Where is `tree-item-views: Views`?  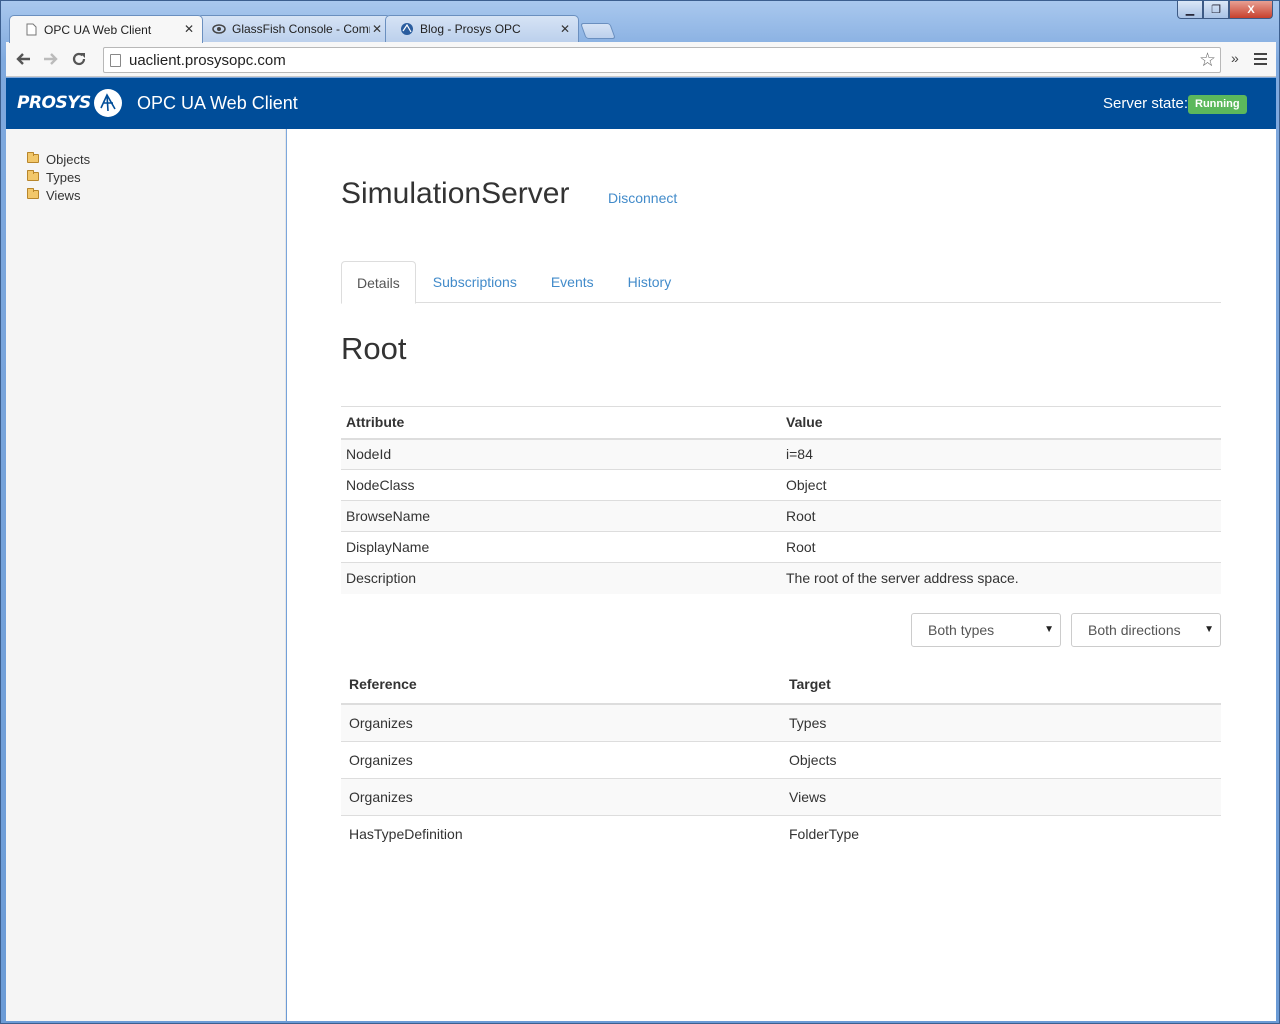
tree-item-views: Views is located at coordinates (58, 195).